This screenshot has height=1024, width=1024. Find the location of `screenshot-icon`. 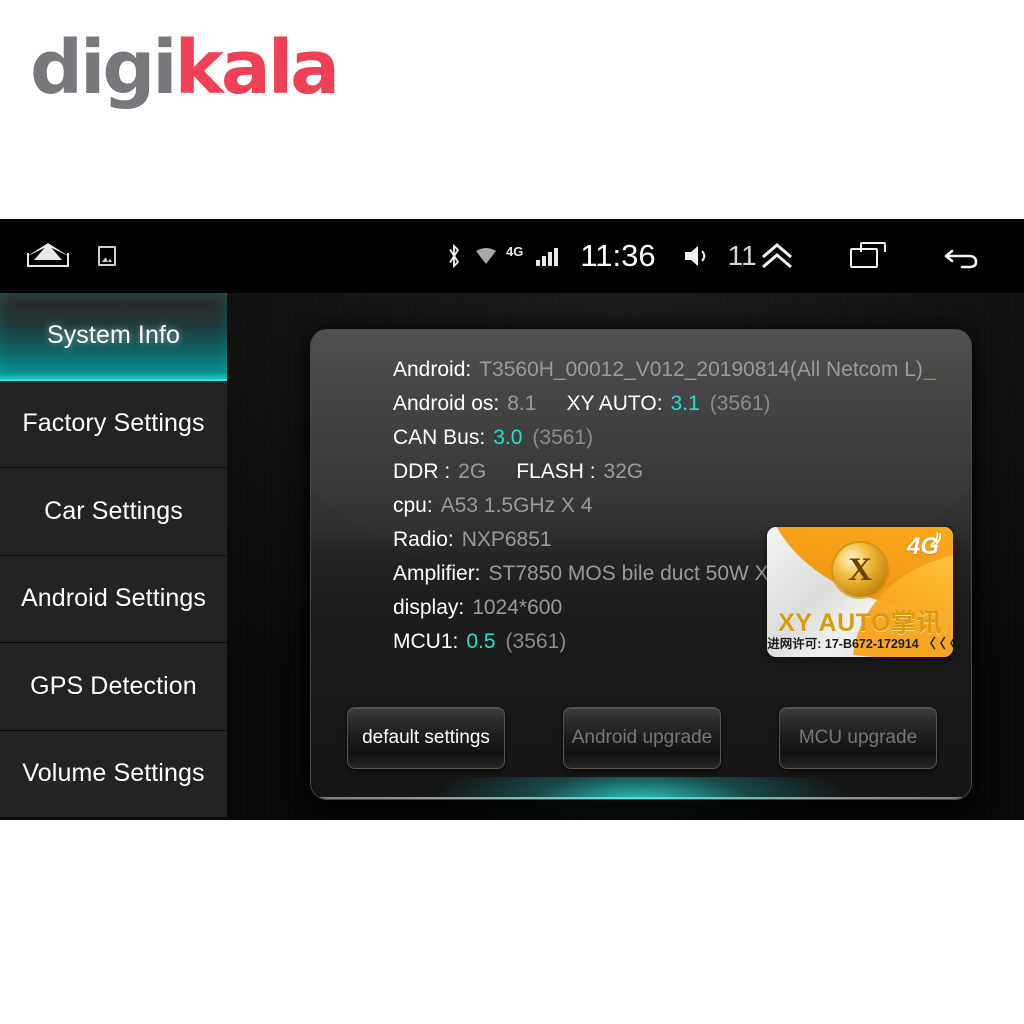

screenshot-icon is located at coordinates (107, 256).